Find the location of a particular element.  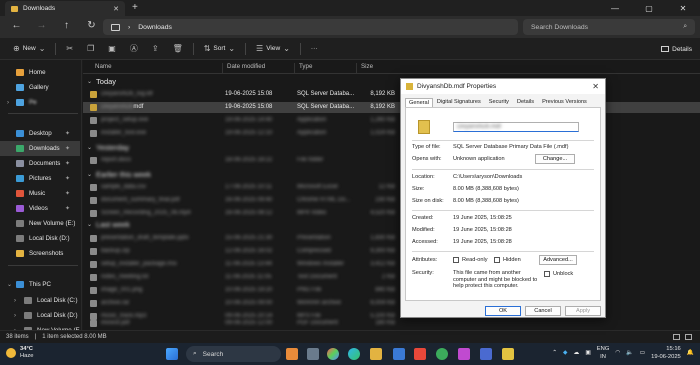

breadcrumb-downloads: Downloads is located at coordinates (155, 27).